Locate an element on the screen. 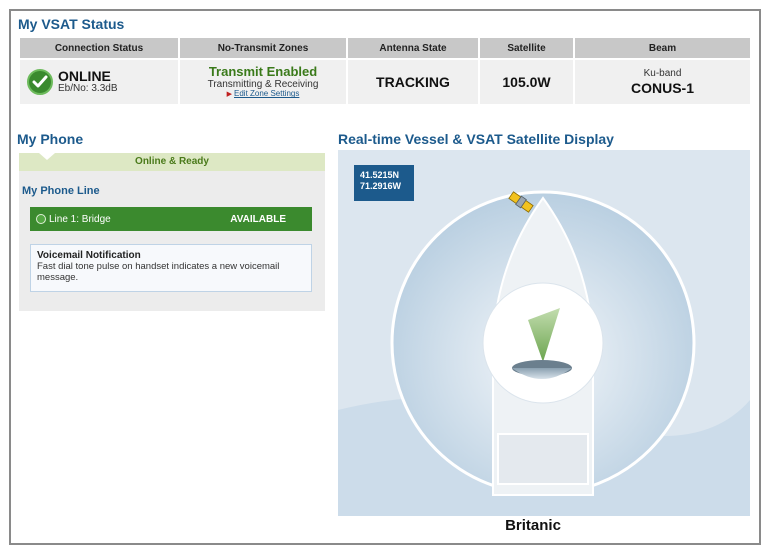  phone-line-item: Line 1: Bridge AVAILABLE is located at coordinates (171, 219).